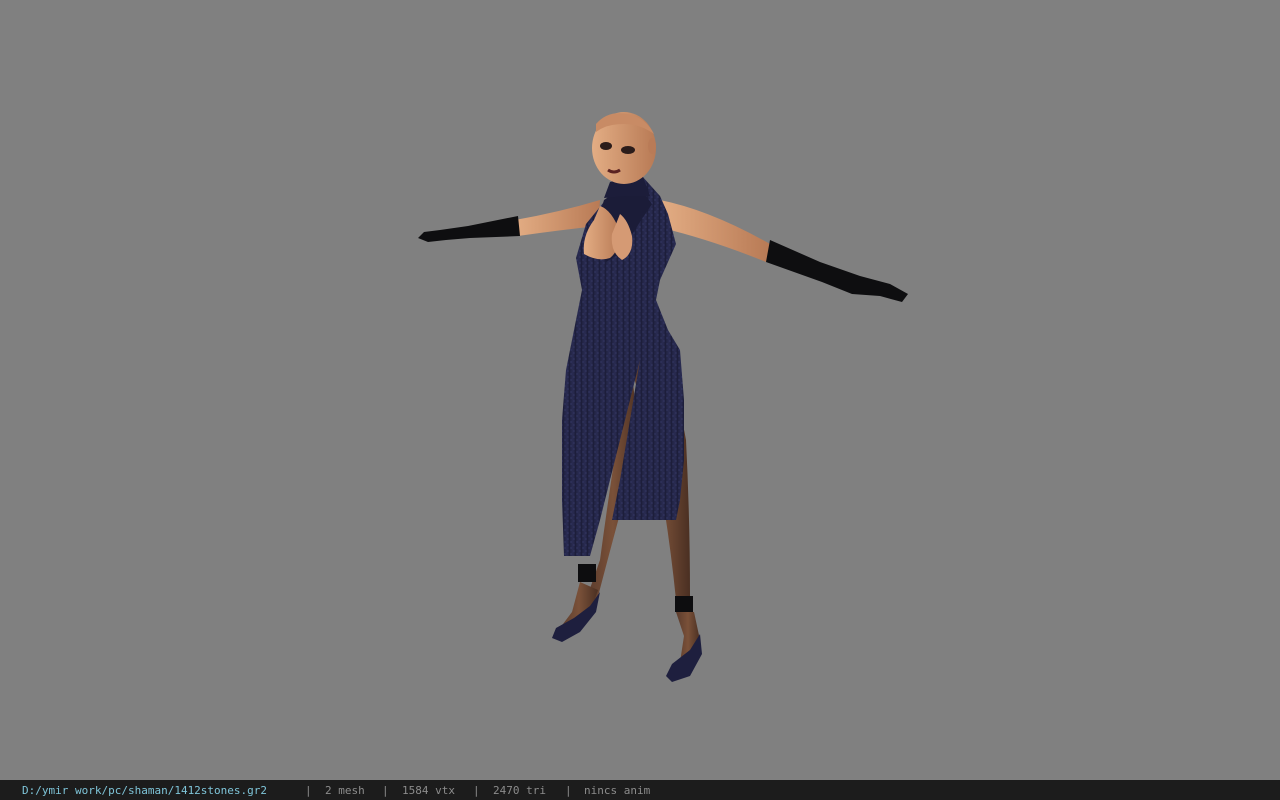 The height and width of the screenshot is (800, 1280). I want to click on left-arm, so click(509, 221).